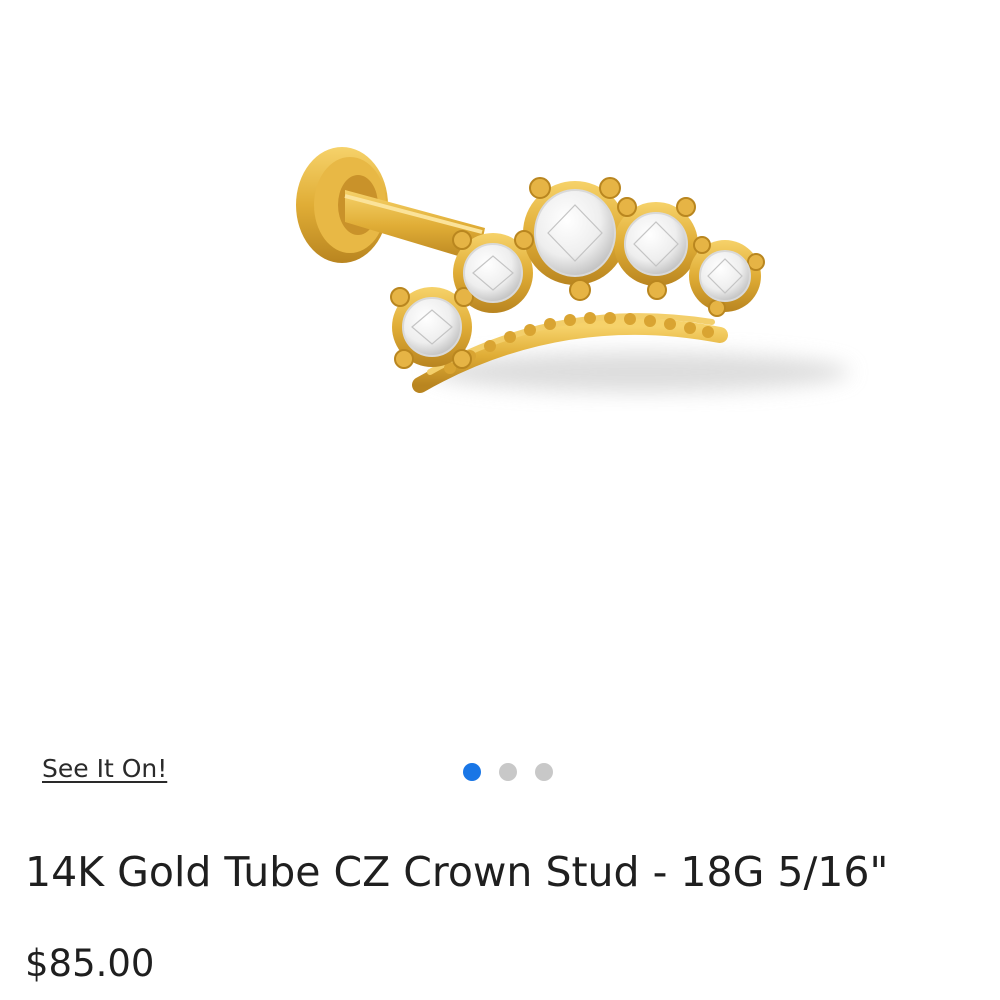 This screenshot has width=1000, height=1000. Describe the element at coordinates (90, 963) in the screenshot. I see `product-price: $85.00` at that location.